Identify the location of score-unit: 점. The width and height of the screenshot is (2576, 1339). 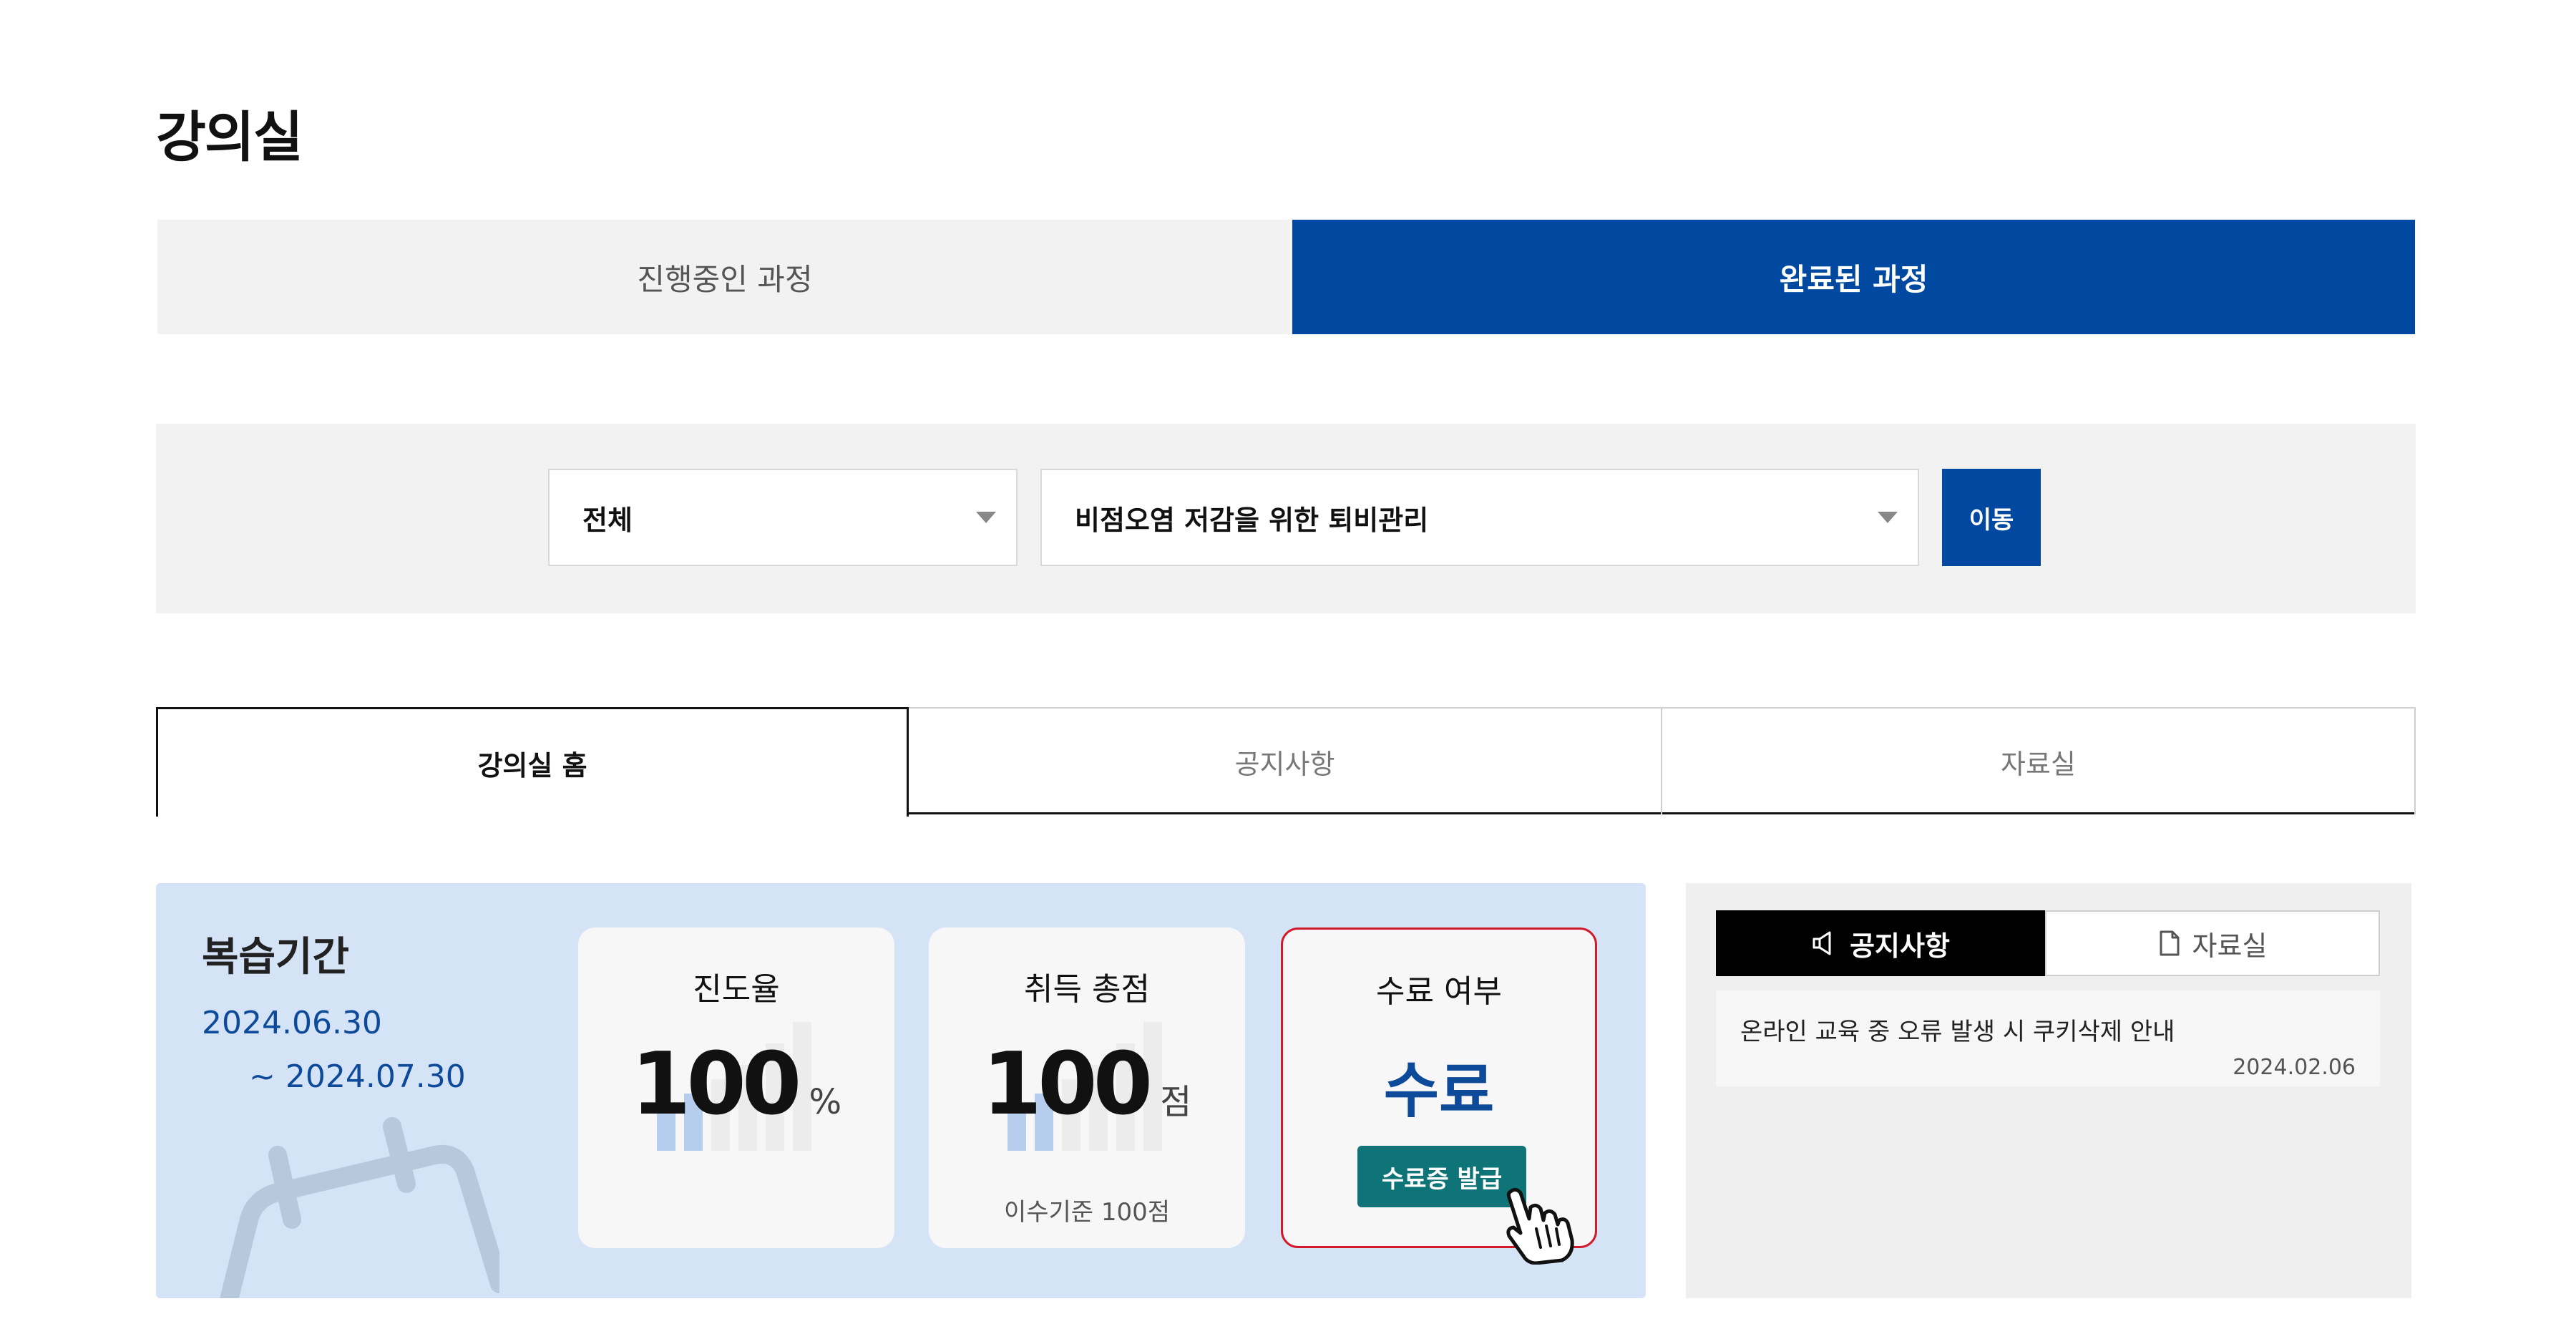
(1176, 1102).